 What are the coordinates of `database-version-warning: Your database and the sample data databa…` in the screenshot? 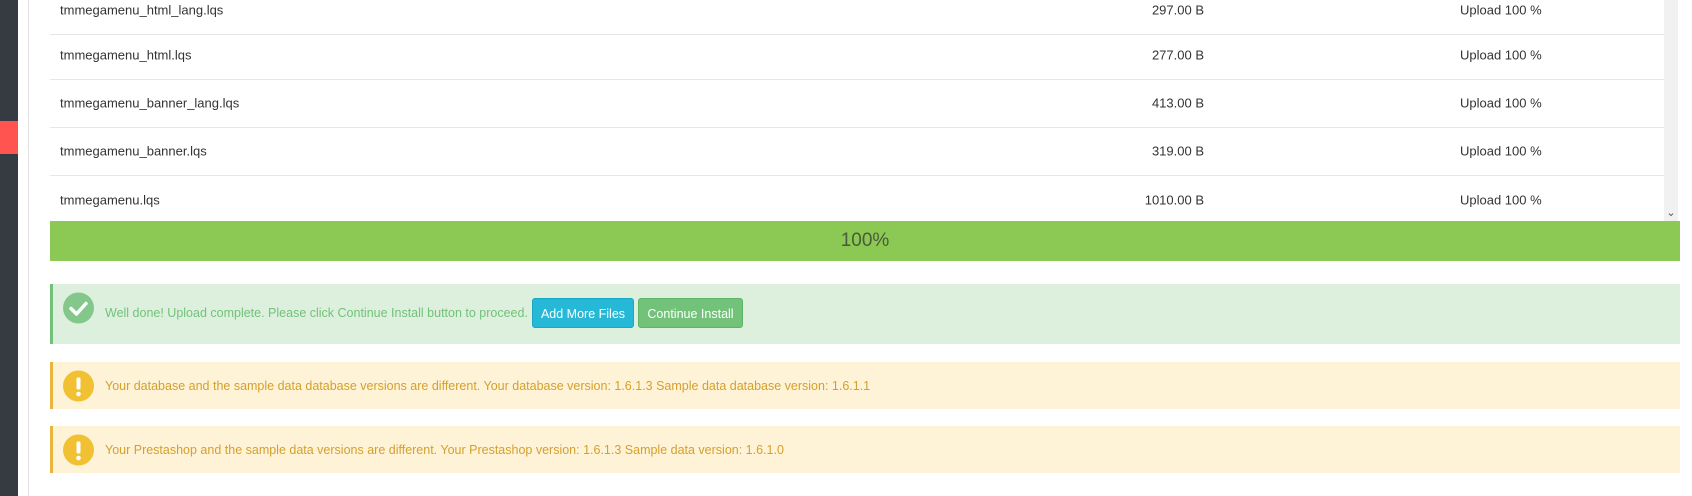 It's located at (865, 385).